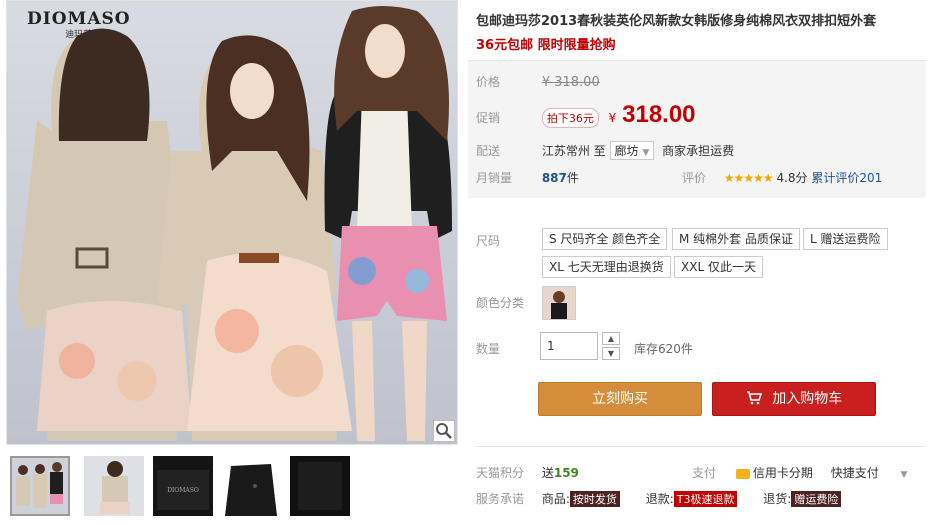  Describe the element at coordinates (605, 239) in the screenshot. I see `size-option-s: S 尺码齐全 颜色齐全` at that location.